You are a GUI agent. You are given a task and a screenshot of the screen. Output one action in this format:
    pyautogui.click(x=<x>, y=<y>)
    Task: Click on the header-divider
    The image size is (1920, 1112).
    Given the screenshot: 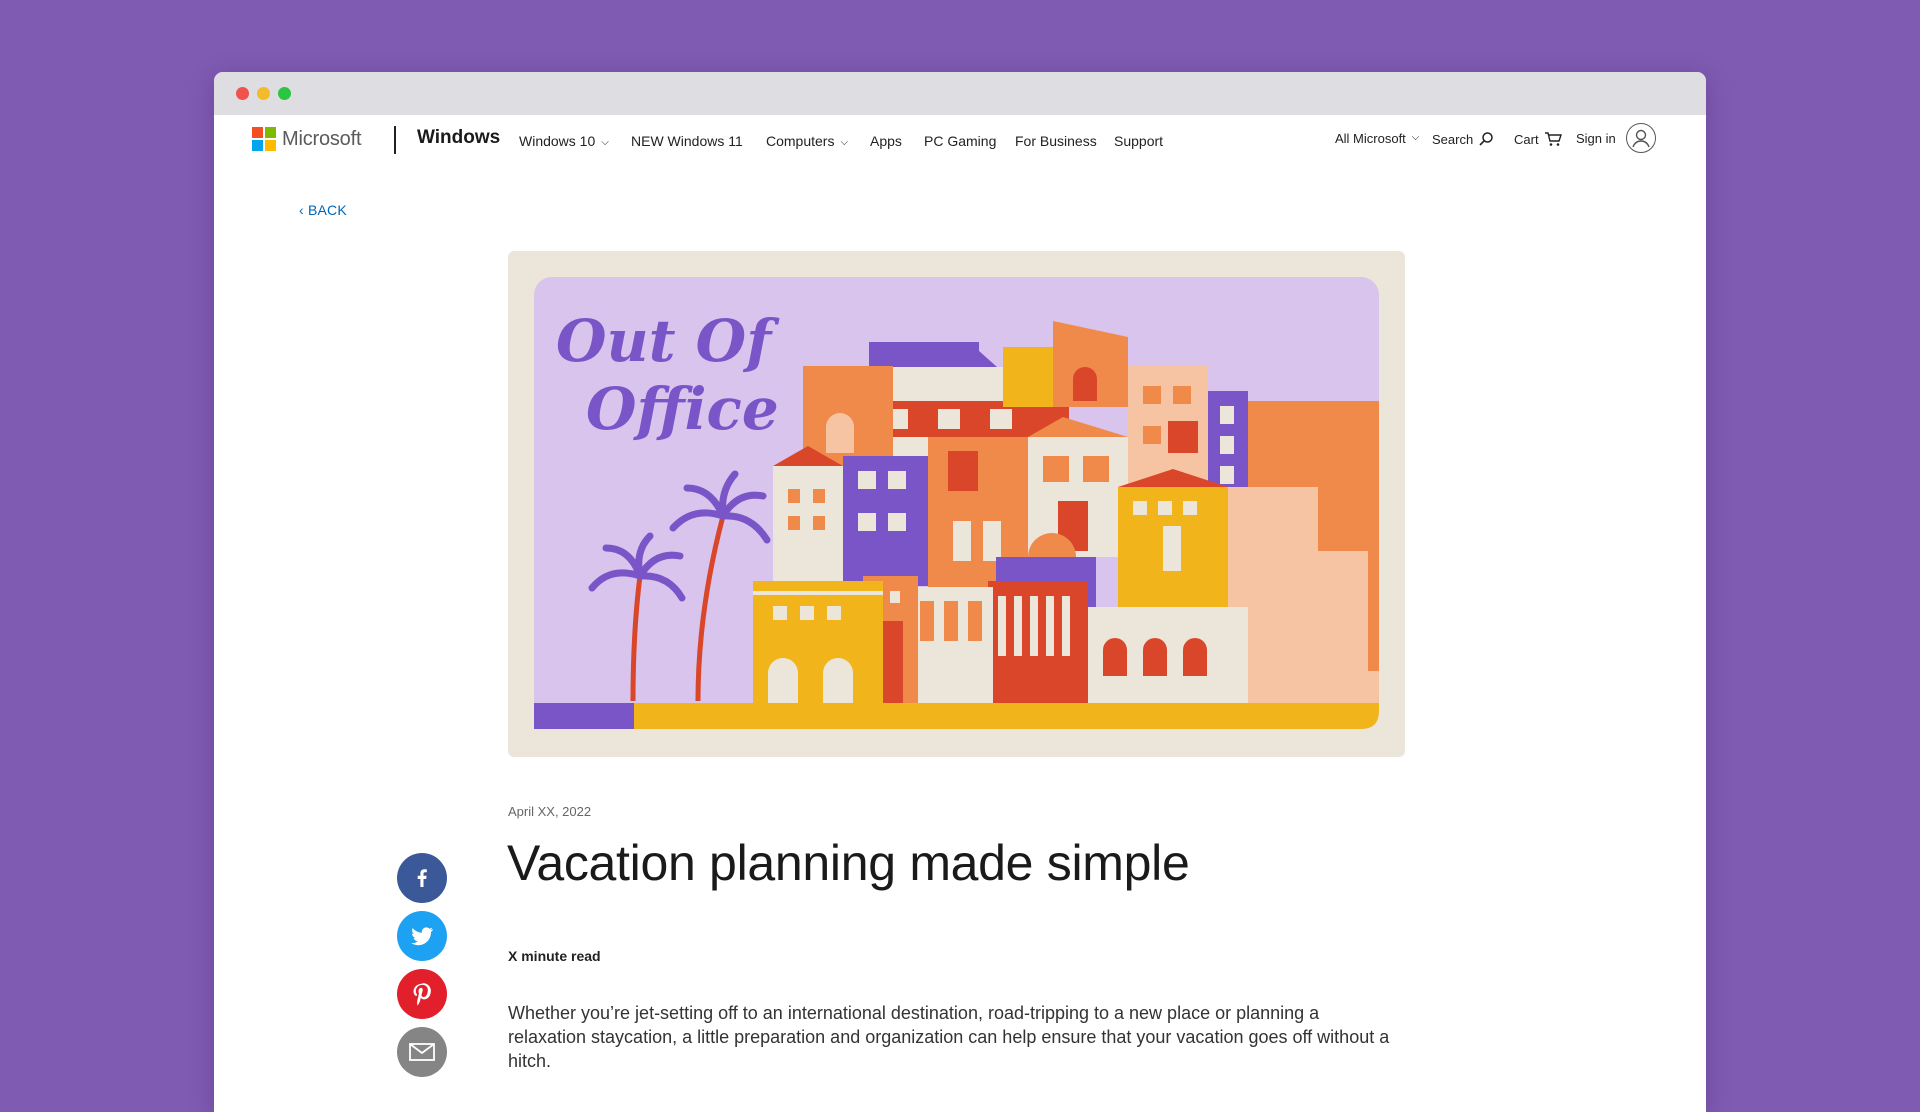 What is the action you would take?
    pyautogui.click(x=395, y=140)
    